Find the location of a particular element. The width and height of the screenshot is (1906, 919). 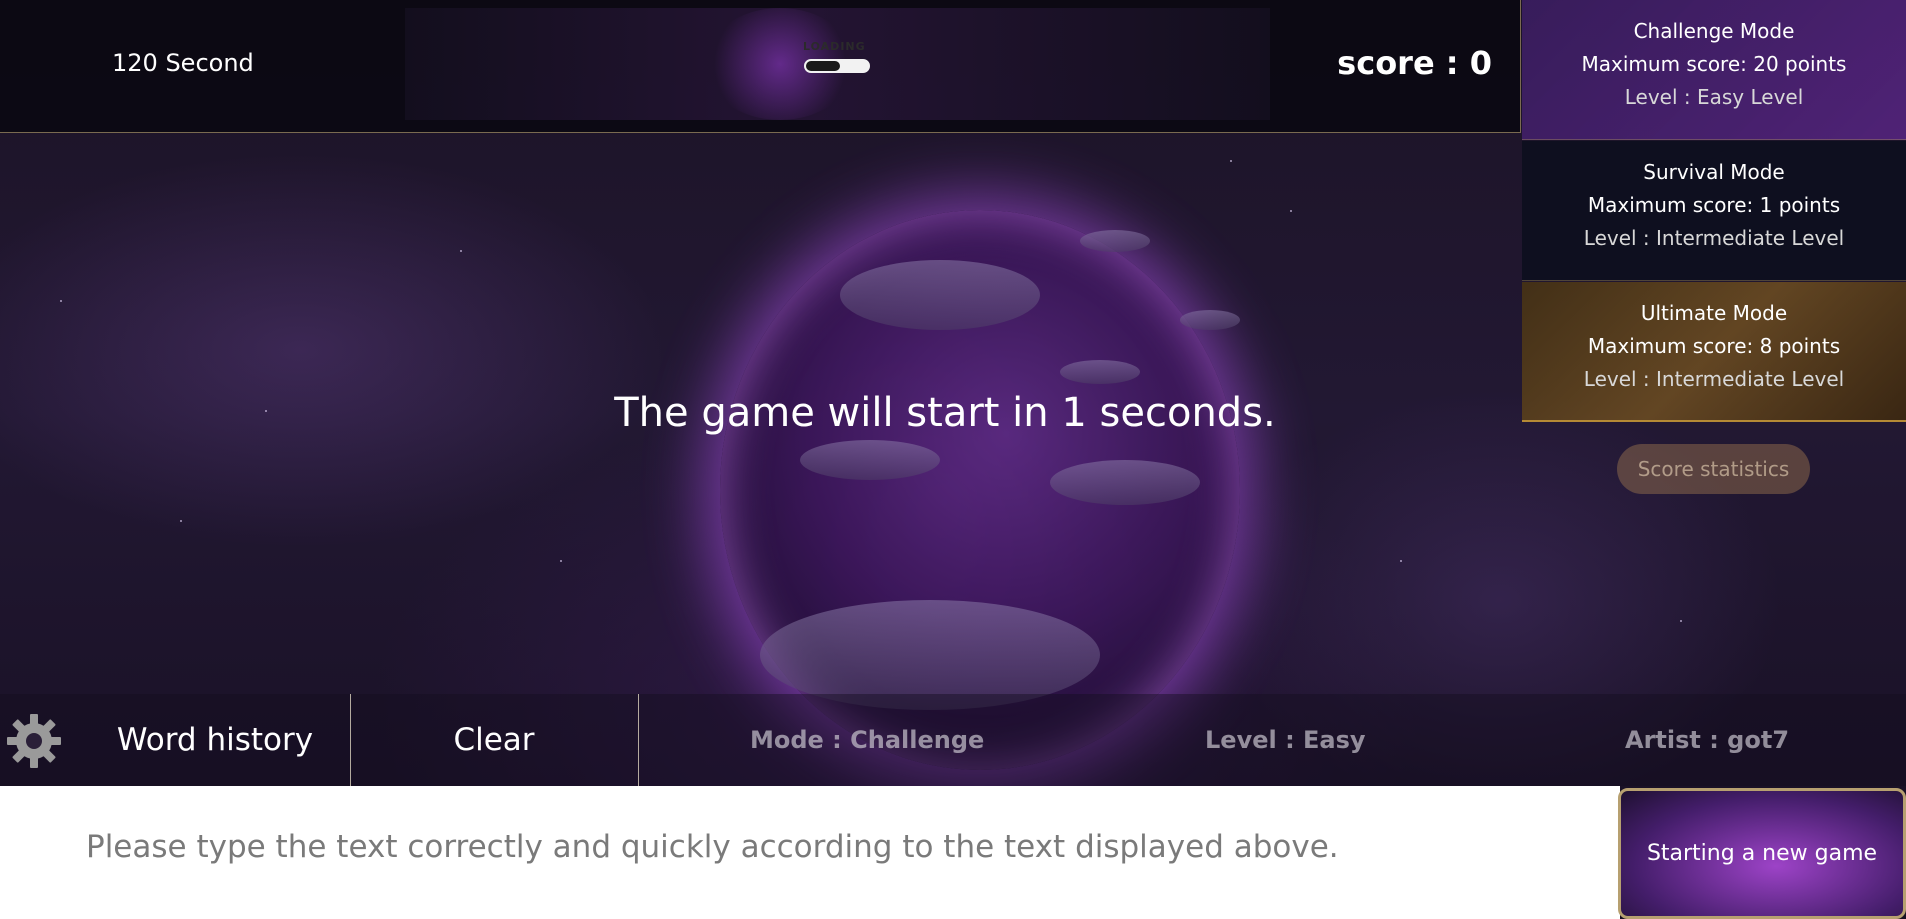

typing-input-area is located at coordinates (810, 852).